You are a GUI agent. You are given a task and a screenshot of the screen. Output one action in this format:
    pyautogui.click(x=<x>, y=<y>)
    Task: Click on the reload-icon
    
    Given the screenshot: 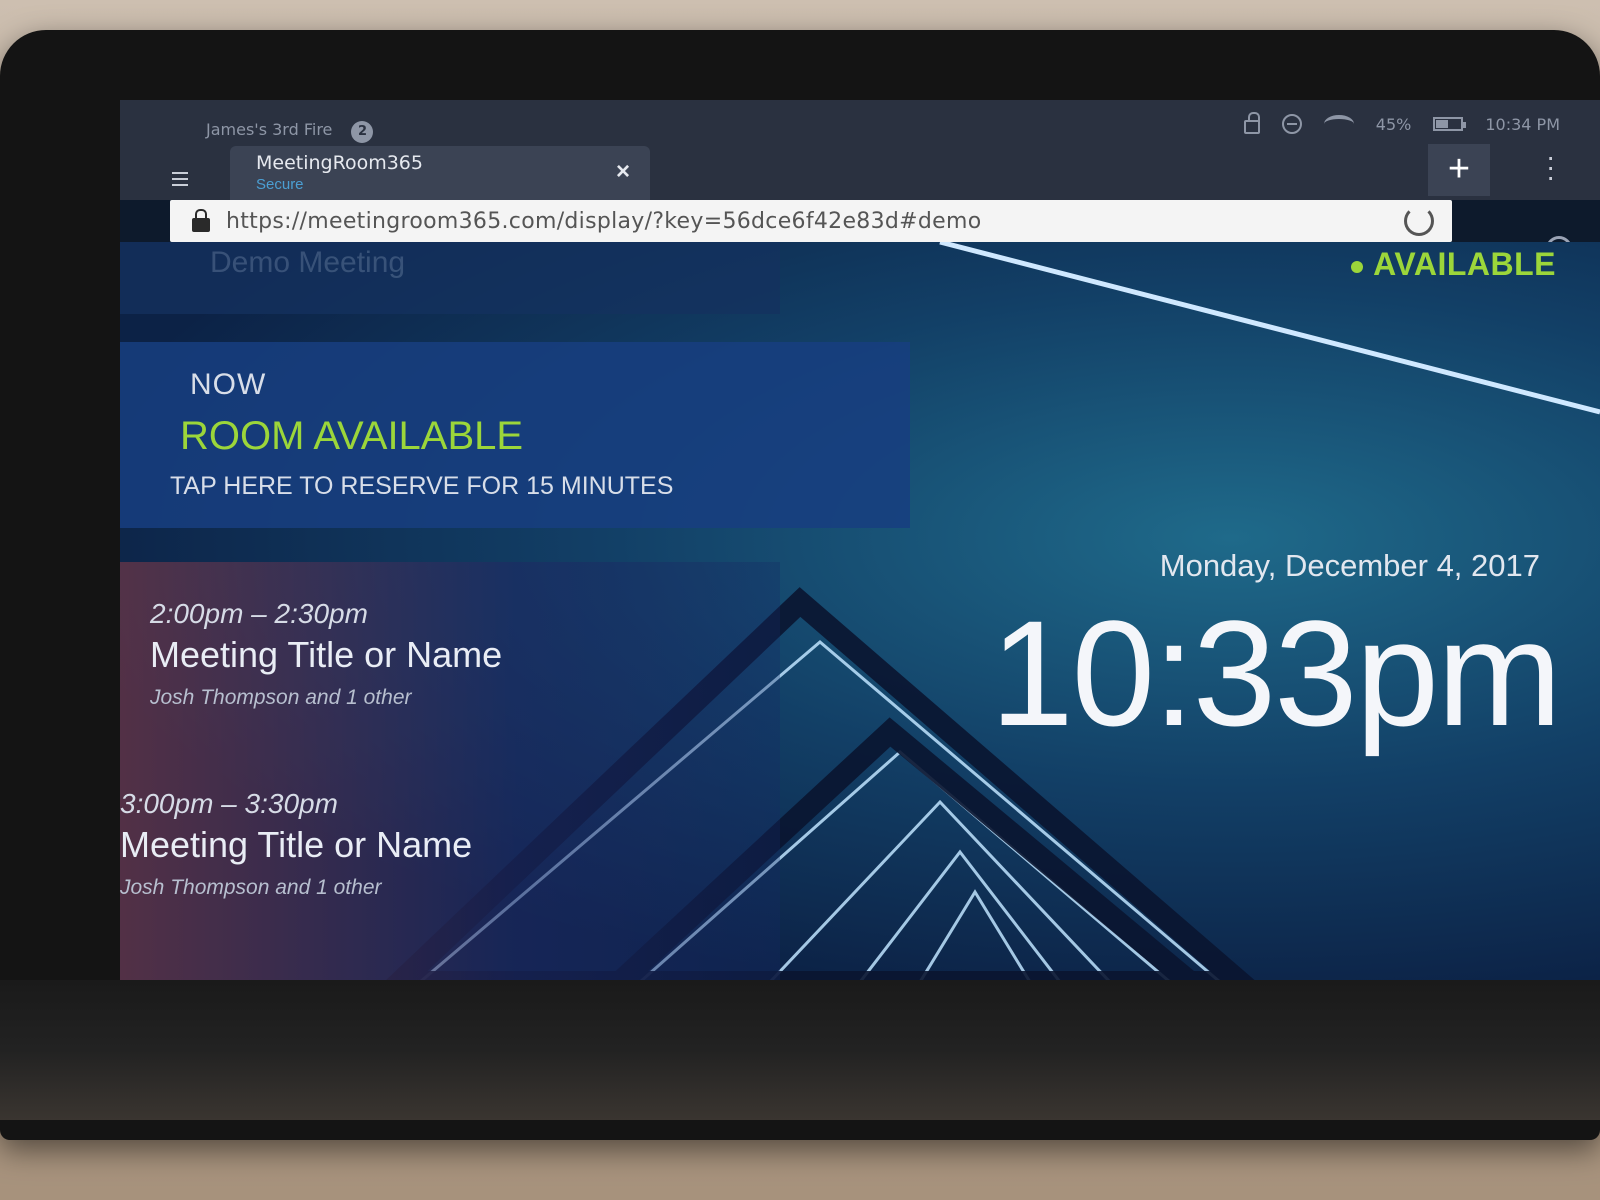 What is the action you would take?
    pyautogui.click(x=1419, y=221)
    